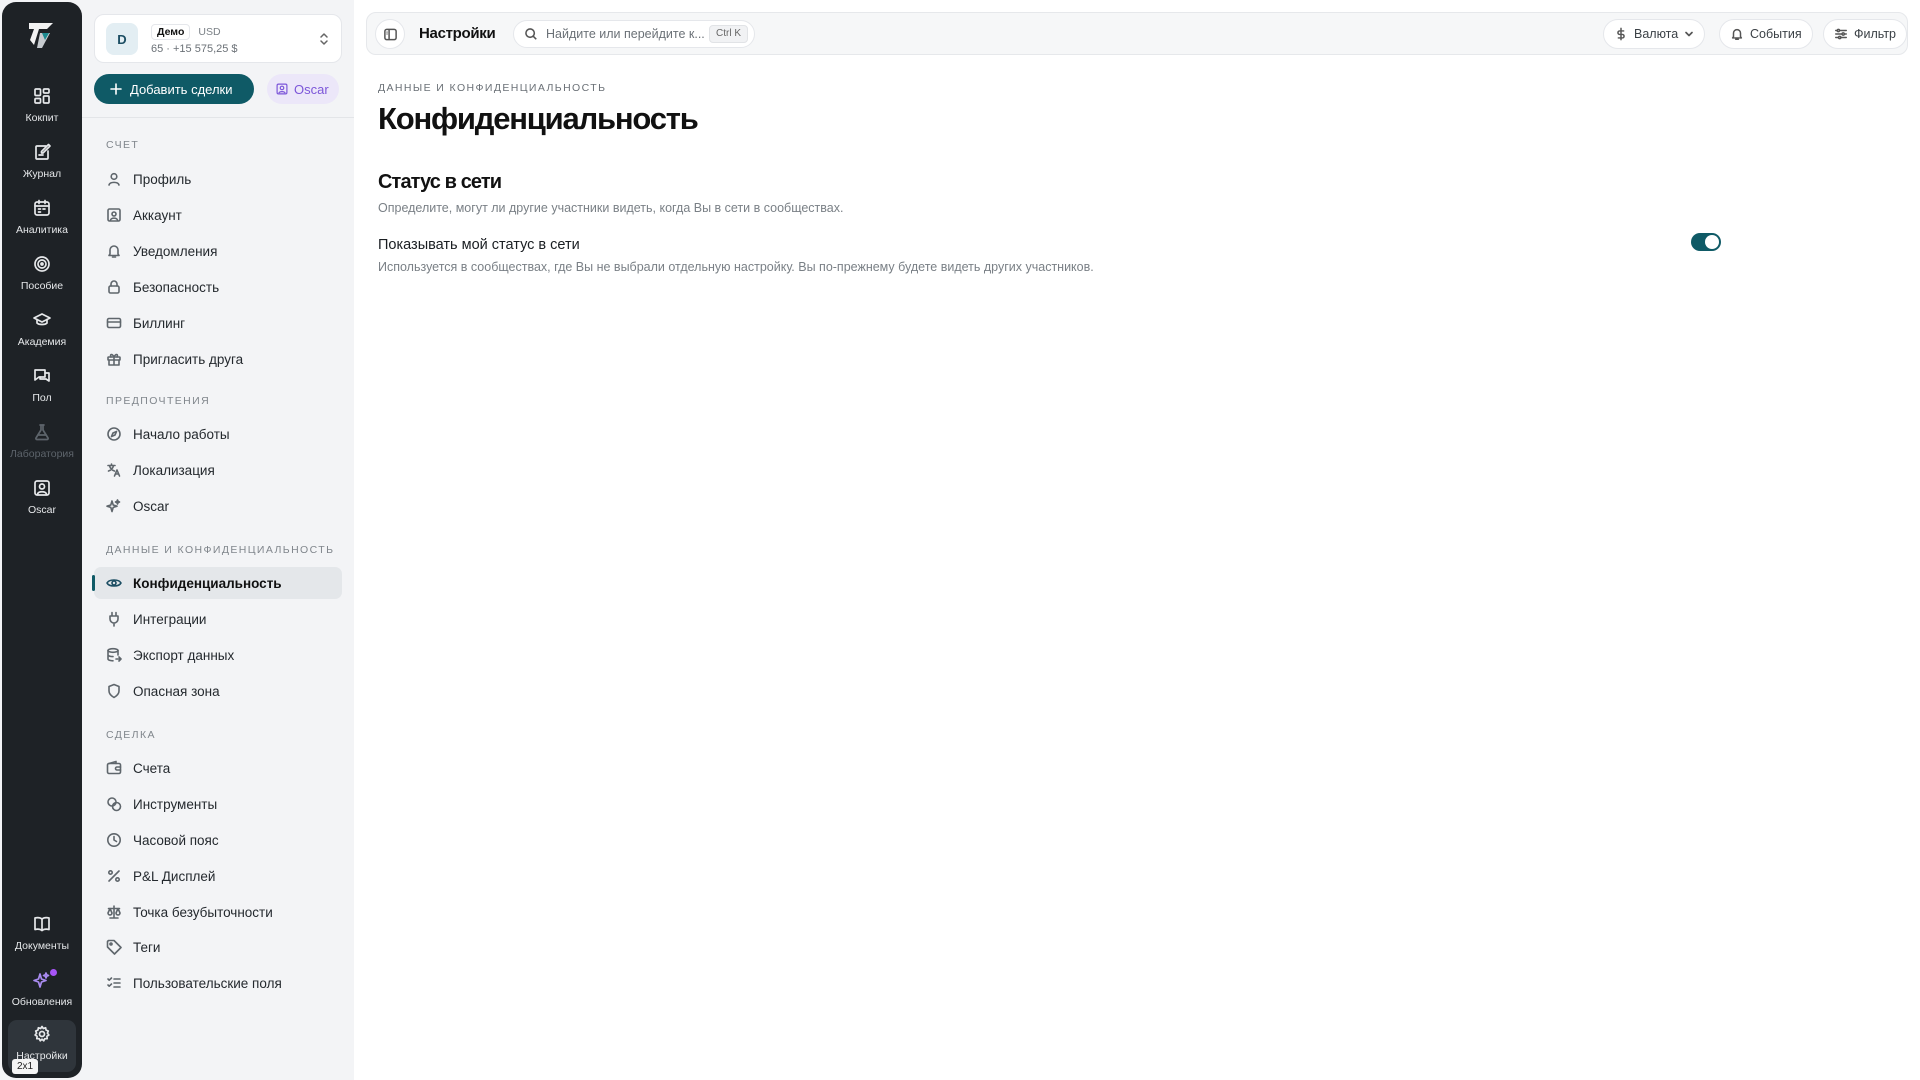  What do you see at coordinates (42, 219) in the screenshot?
I see `rail-item-analytics: Аналитика` at bounding box center [42, 219].